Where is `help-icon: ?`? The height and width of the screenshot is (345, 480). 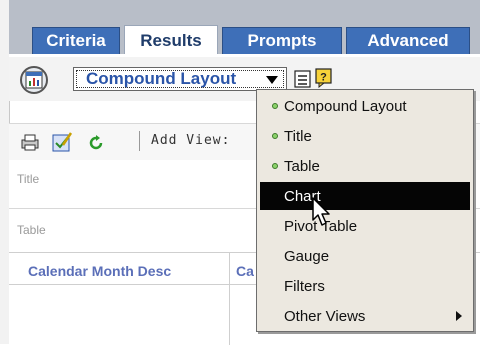 help-icon: ? is located at coordinates (324, 78).